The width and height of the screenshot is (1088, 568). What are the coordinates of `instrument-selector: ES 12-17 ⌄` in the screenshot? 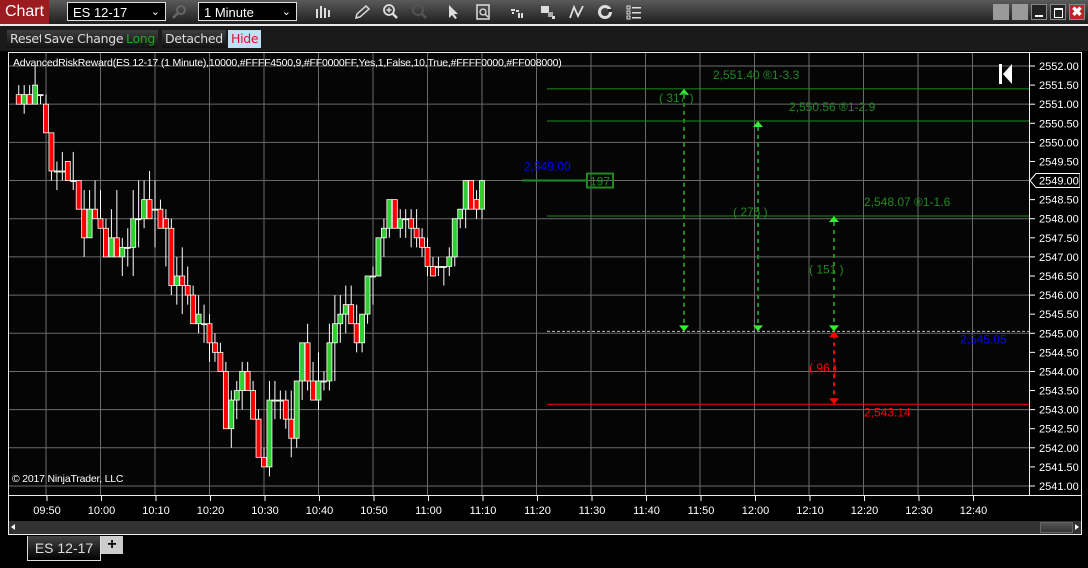 It's located at (116, 11).